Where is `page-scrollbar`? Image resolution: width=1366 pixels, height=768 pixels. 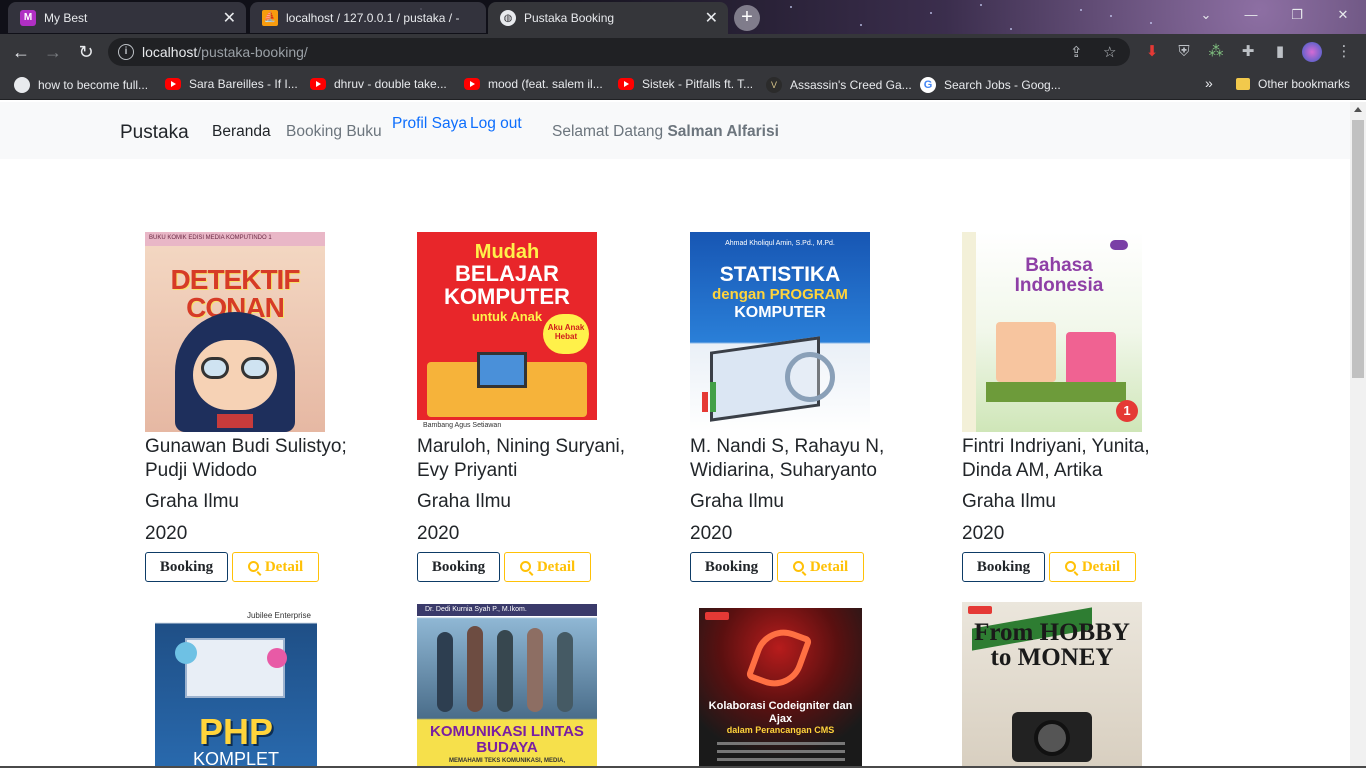
page-scrollbar is located at coordinates (1358, 435).